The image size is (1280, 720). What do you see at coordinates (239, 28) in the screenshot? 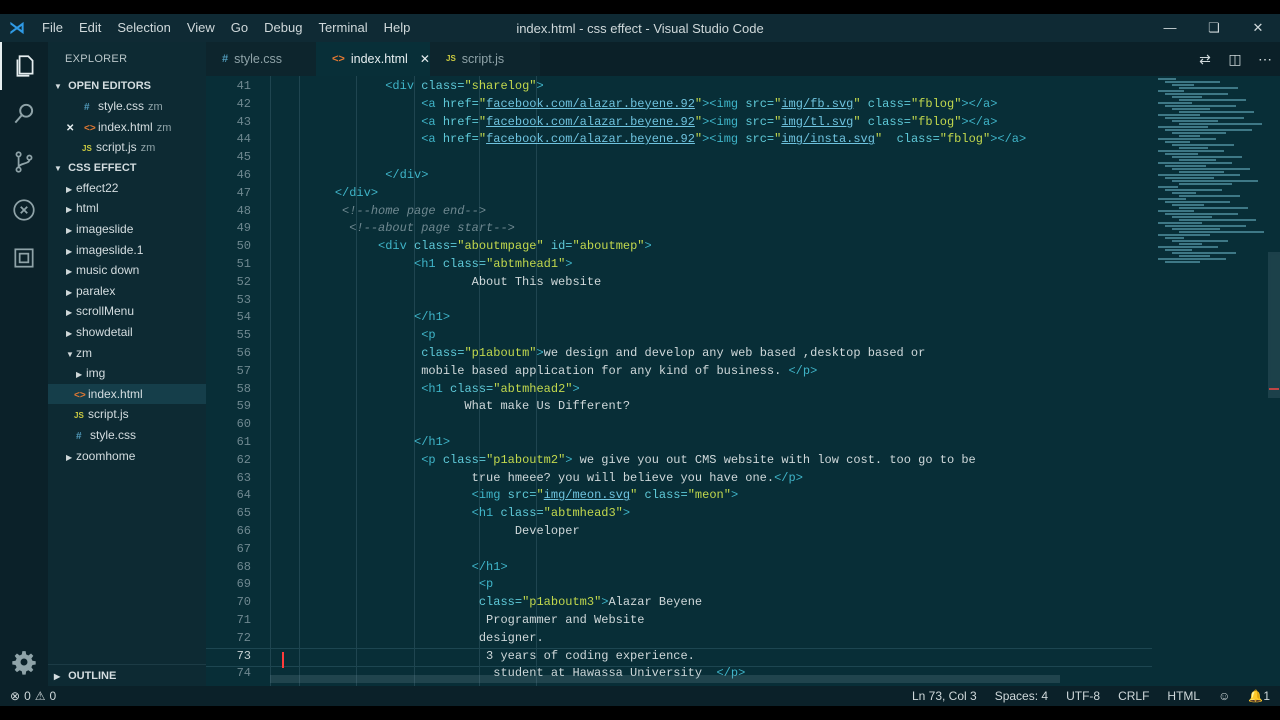
I see `menu-go: Go` at bounding box center [239, 28].